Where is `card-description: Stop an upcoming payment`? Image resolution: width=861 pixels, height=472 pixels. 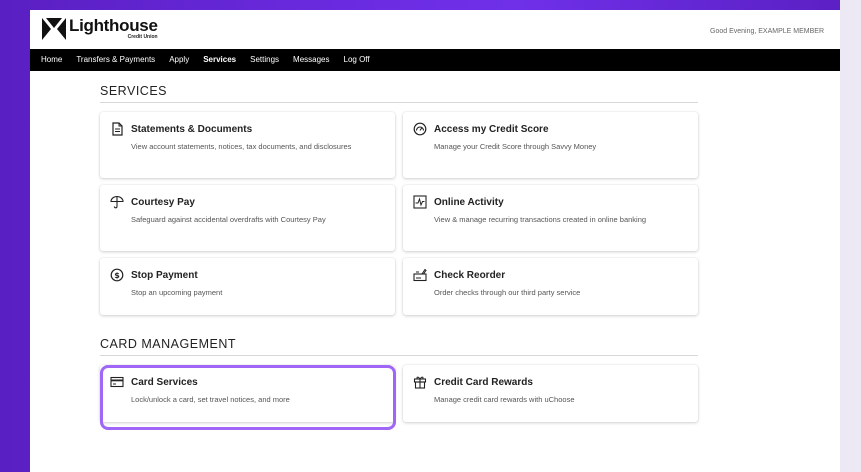
card-description: Stop an upcoming payment is located at coordinates (177, 292).